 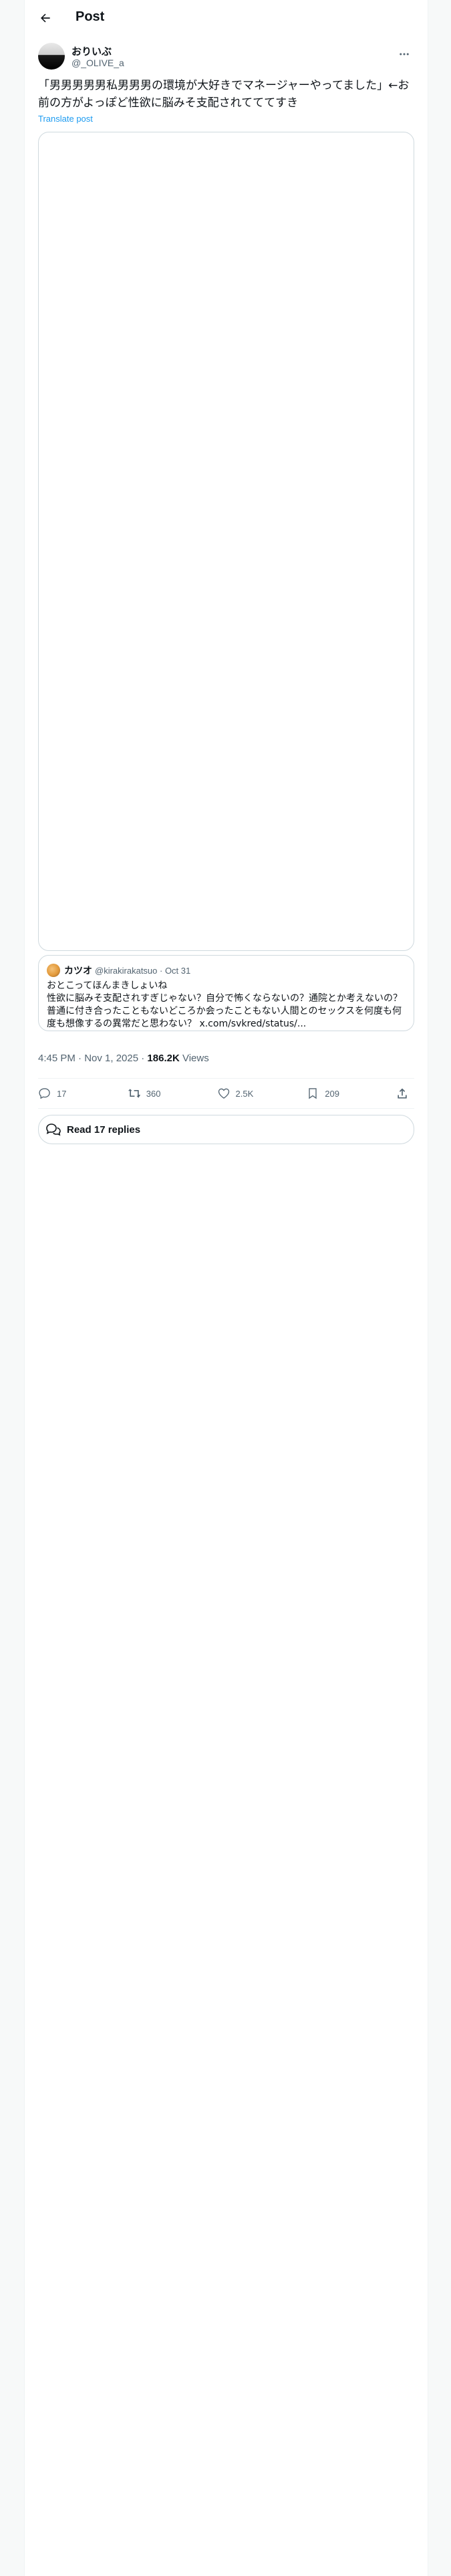 What do you see at coordinates (91, 51) in the screenshot?
I see `author-name: おりいぶ` at bounding box center [91, 51].